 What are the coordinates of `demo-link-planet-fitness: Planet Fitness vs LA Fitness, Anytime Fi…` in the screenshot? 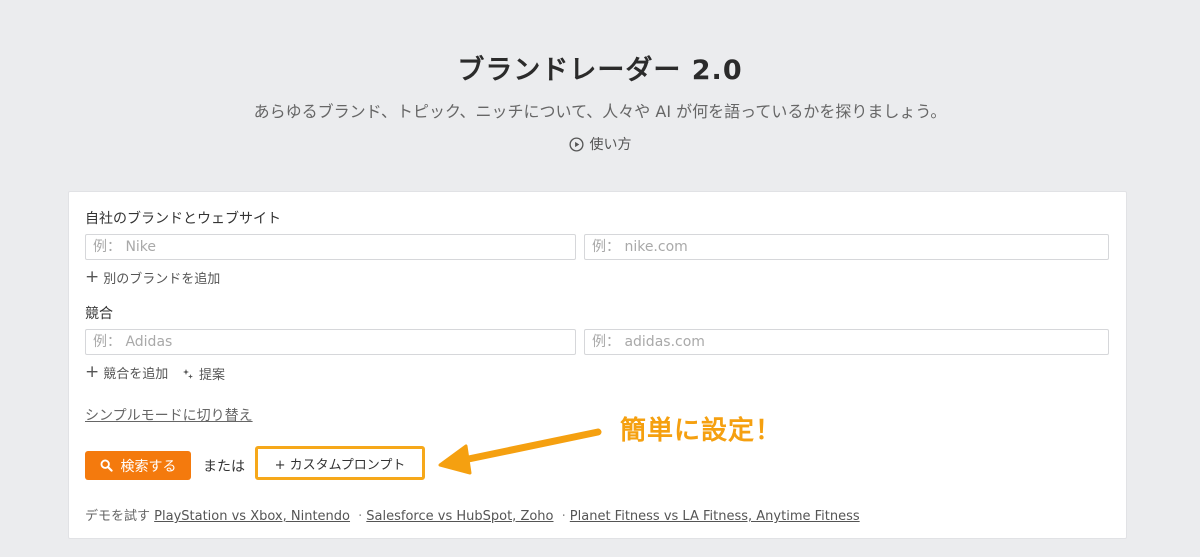 It's located at (715, 516).